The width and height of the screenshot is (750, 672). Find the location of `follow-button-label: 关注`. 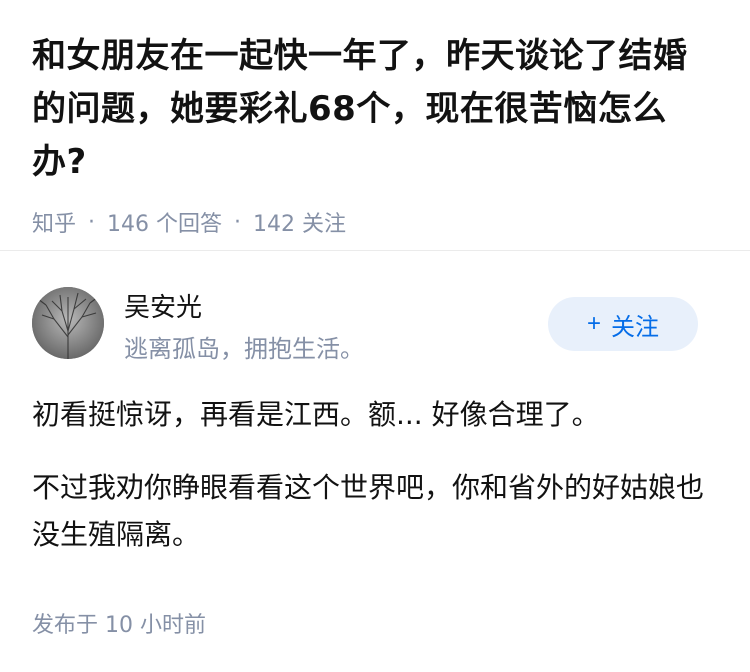

follow-button-label: 关注 is located at coordinates (635, 327).